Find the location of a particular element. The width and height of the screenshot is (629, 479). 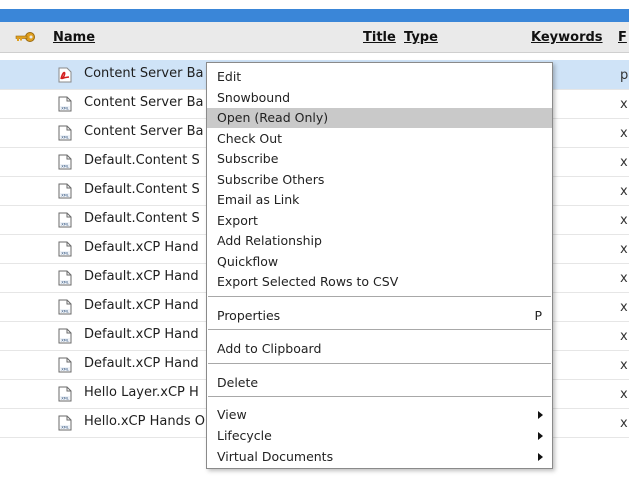

menu-item-view: View is located at coordinates (379, 415).